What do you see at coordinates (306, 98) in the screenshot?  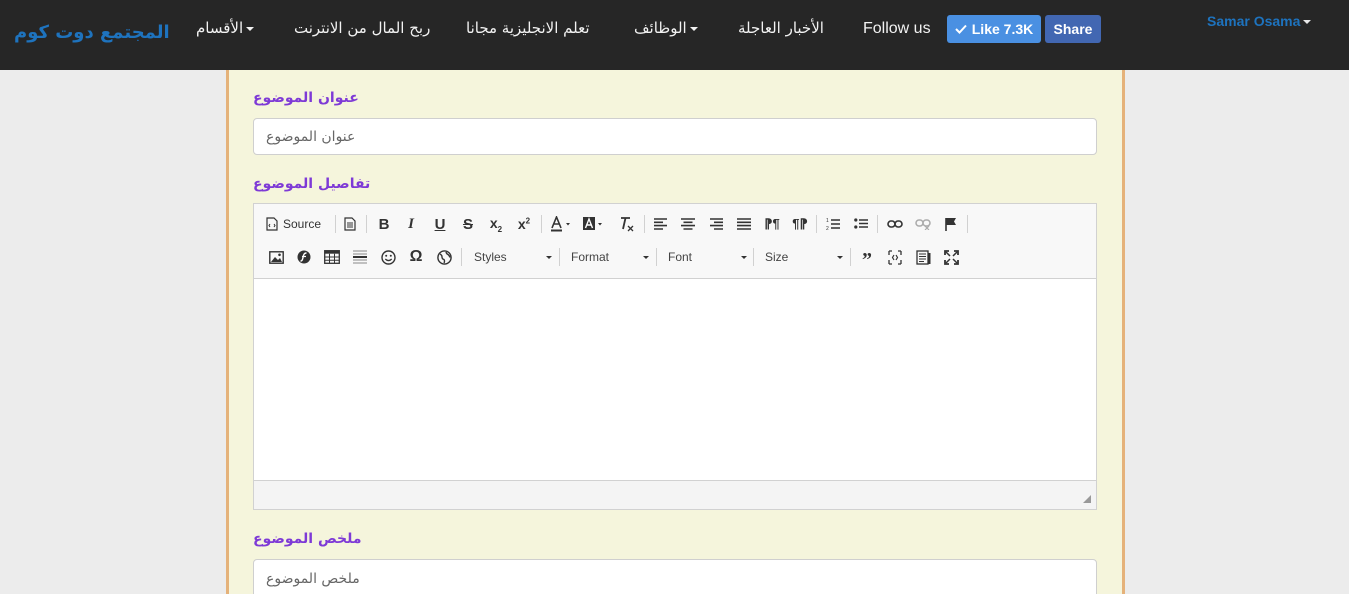 I see `title-label: عنوان الموضوع` at bounding box center [306, 98].